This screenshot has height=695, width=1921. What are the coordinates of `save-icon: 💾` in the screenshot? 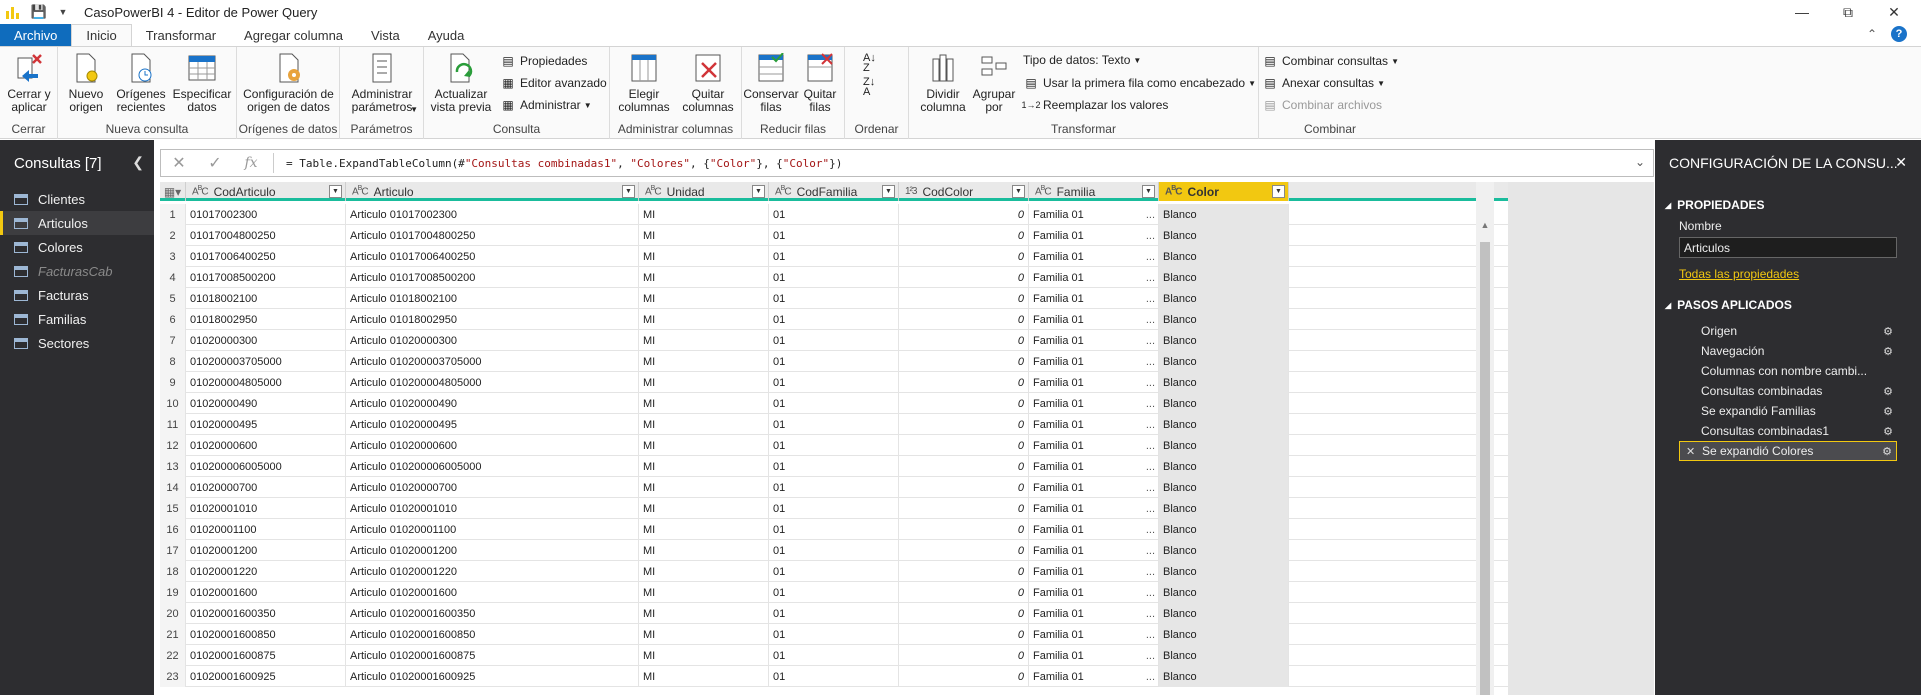 It's located at (39, 12).